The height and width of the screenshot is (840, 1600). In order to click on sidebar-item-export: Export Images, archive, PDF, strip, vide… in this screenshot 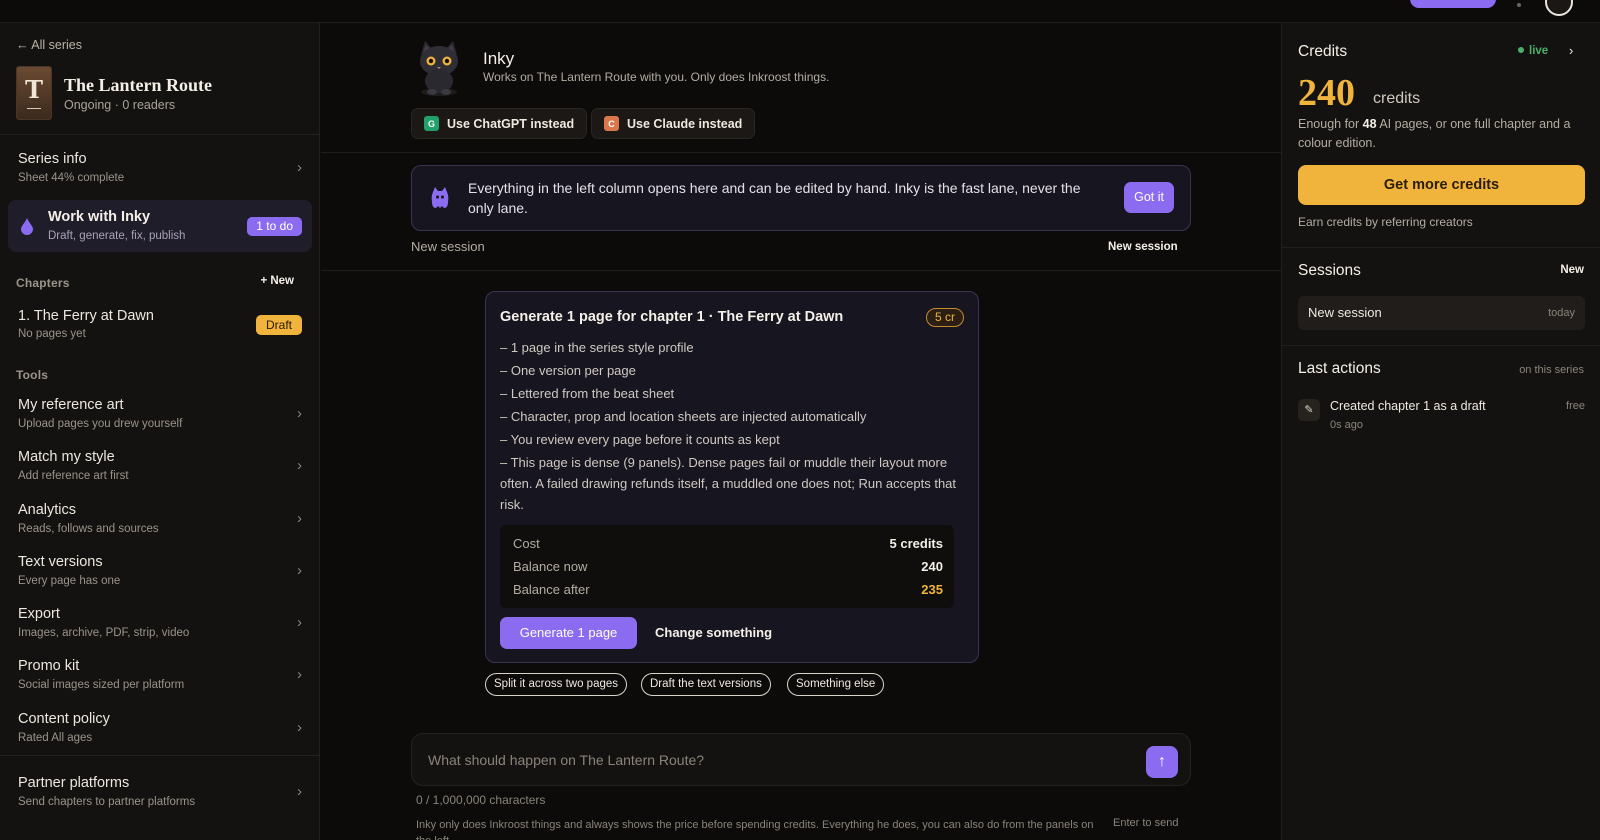, I will do `click(160, 632)`.